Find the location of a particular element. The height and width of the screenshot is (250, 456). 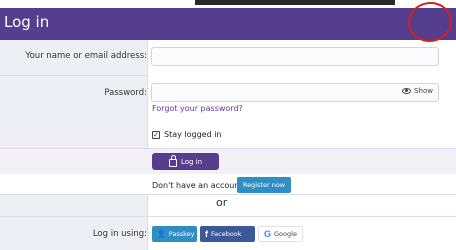

password-label: Password: is located at coordinates (125, 93).